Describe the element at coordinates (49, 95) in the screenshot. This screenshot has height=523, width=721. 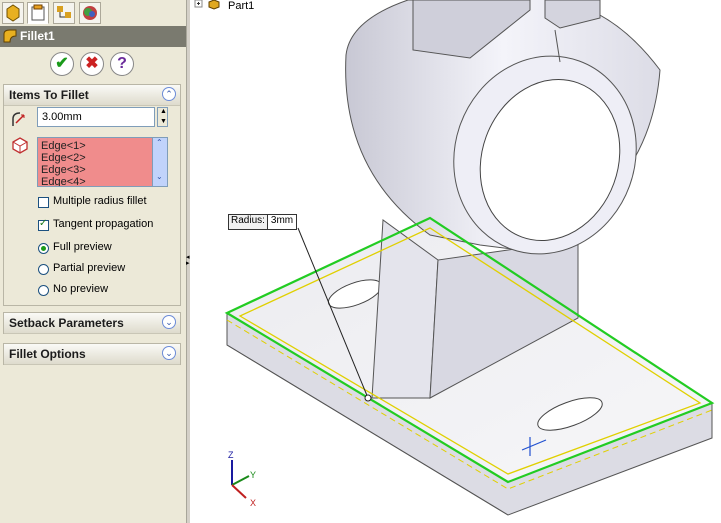
I see `group-title: Items To Fillet` at that location.